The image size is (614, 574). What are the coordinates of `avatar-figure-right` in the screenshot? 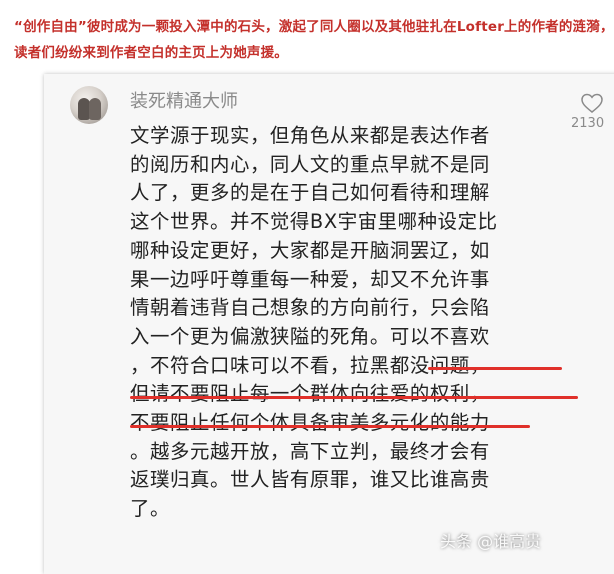 It's located at (95, 109).